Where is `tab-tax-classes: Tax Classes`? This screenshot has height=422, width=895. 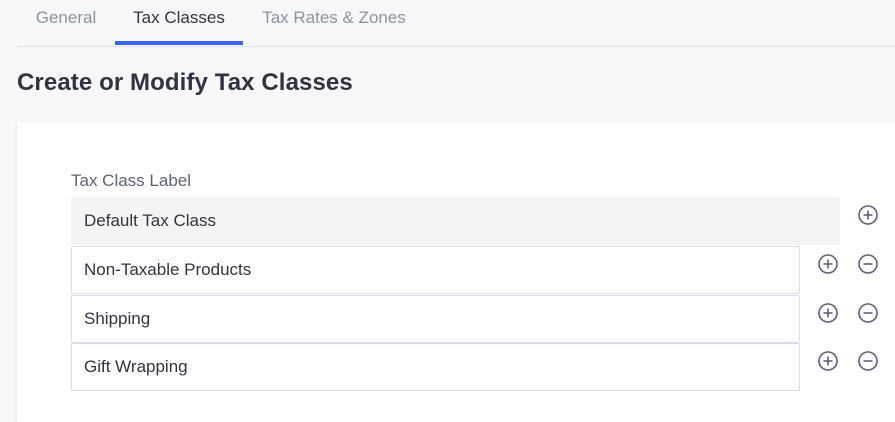 tab-tax-classes: Tax Classes is located at coordinates (179, 22).